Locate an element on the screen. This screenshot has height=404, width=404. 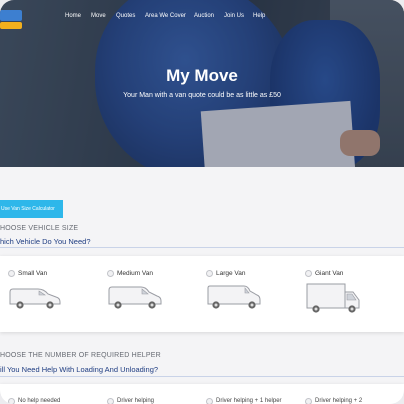
vehicle-section-label: HOOSE VEHICLE SIZE is located at coordinates (39, 228).